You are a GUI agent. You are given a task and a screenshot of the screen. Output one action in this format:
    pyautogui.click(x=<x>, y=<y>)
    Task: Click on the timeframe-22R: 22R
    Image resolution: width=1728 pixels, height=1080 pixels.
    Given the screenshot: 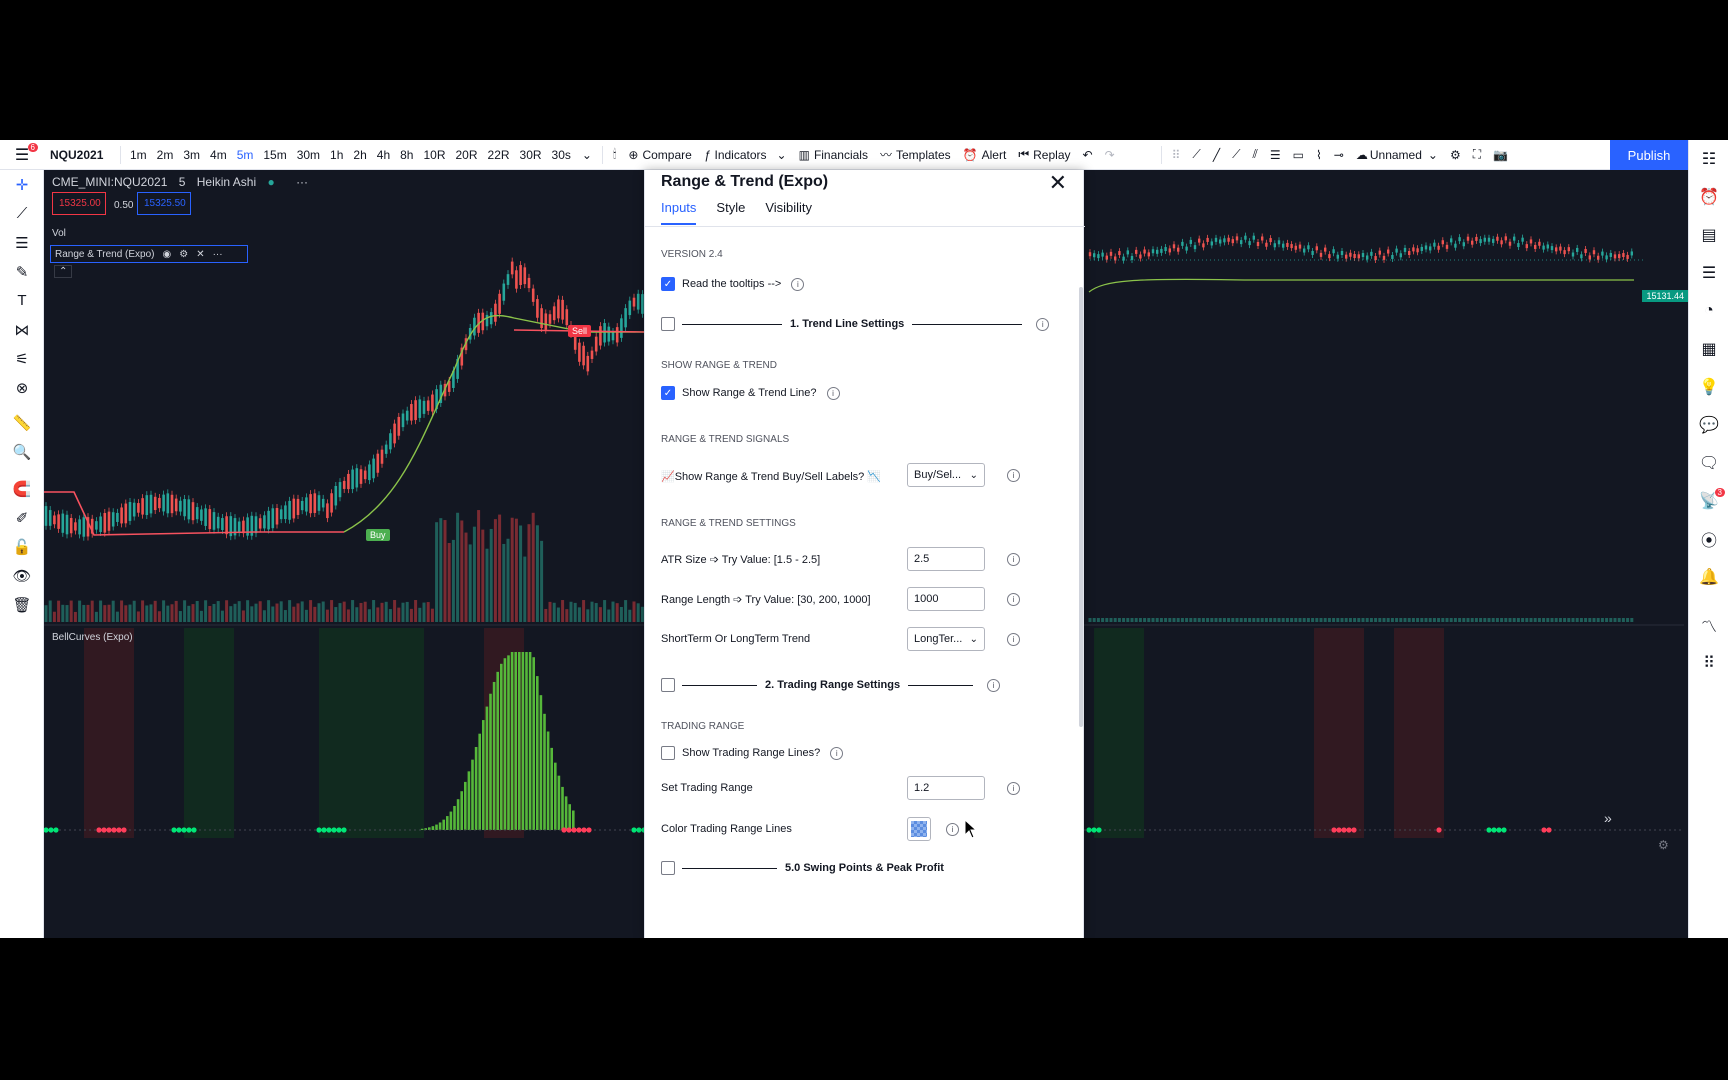 What is the action you would take?
    pyautogui.click(x=499, y=155)
    